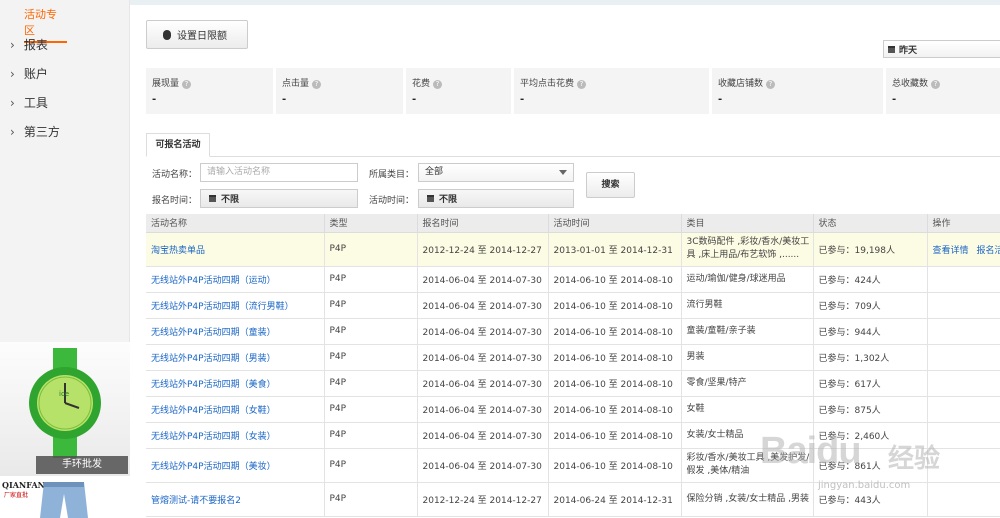 The image size is (1000, 518). I want to click on operations-cell: 查看详情报名活, so click(963, 249).